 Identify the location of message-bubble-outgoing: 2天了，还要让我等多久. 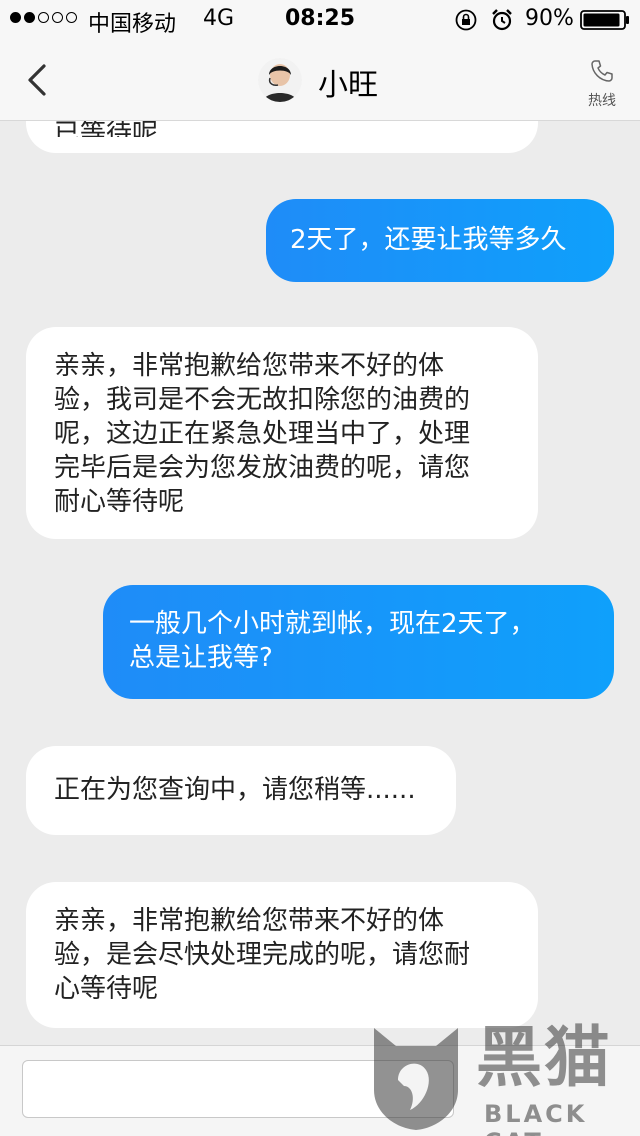
(440, 240).